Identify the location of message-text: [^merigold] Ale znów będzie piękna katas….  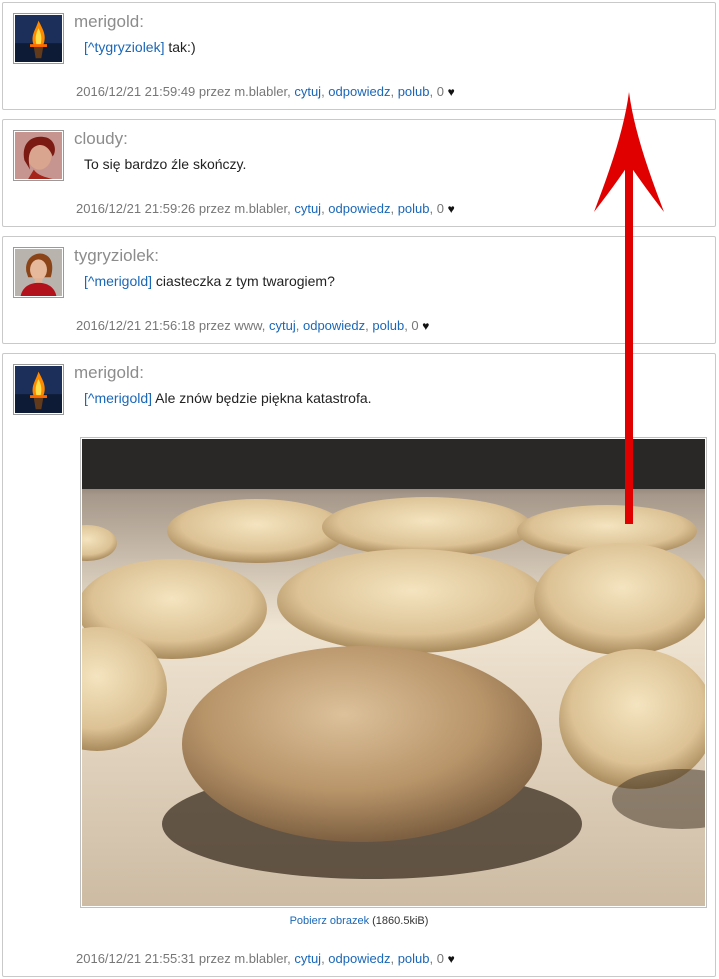
(228, 398).